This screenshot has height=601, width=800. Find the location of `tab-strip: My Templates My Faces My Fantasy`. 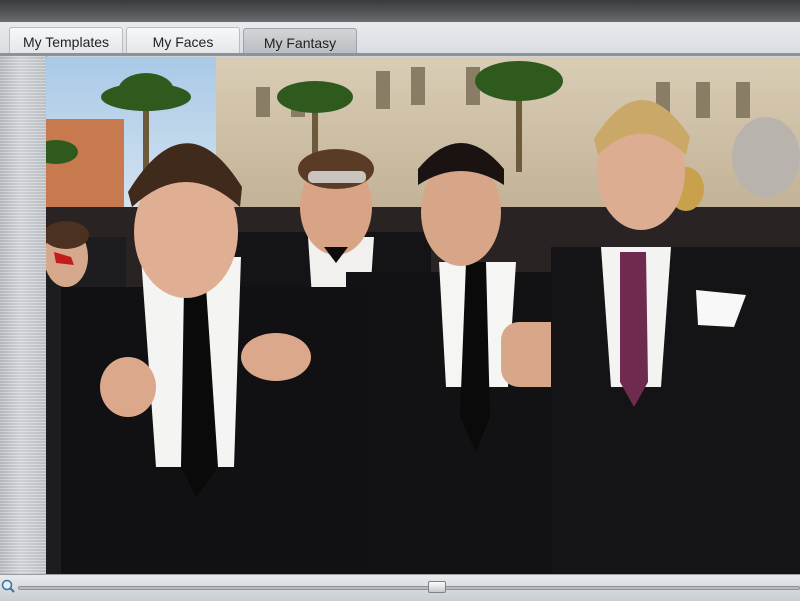

tab-strip: My Templates My Faces My Fantasy is located at coordinates (400, 39).